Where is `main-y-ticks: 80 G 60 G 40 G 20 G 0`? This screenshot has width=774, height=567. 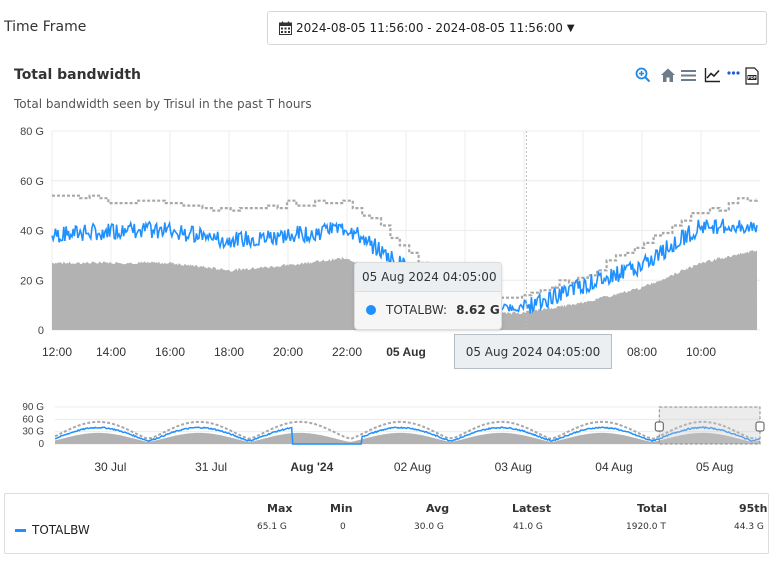
main-y-ticks: 80 G 60 G 40 G 20 G 0 is located at coordinates (32, 231).